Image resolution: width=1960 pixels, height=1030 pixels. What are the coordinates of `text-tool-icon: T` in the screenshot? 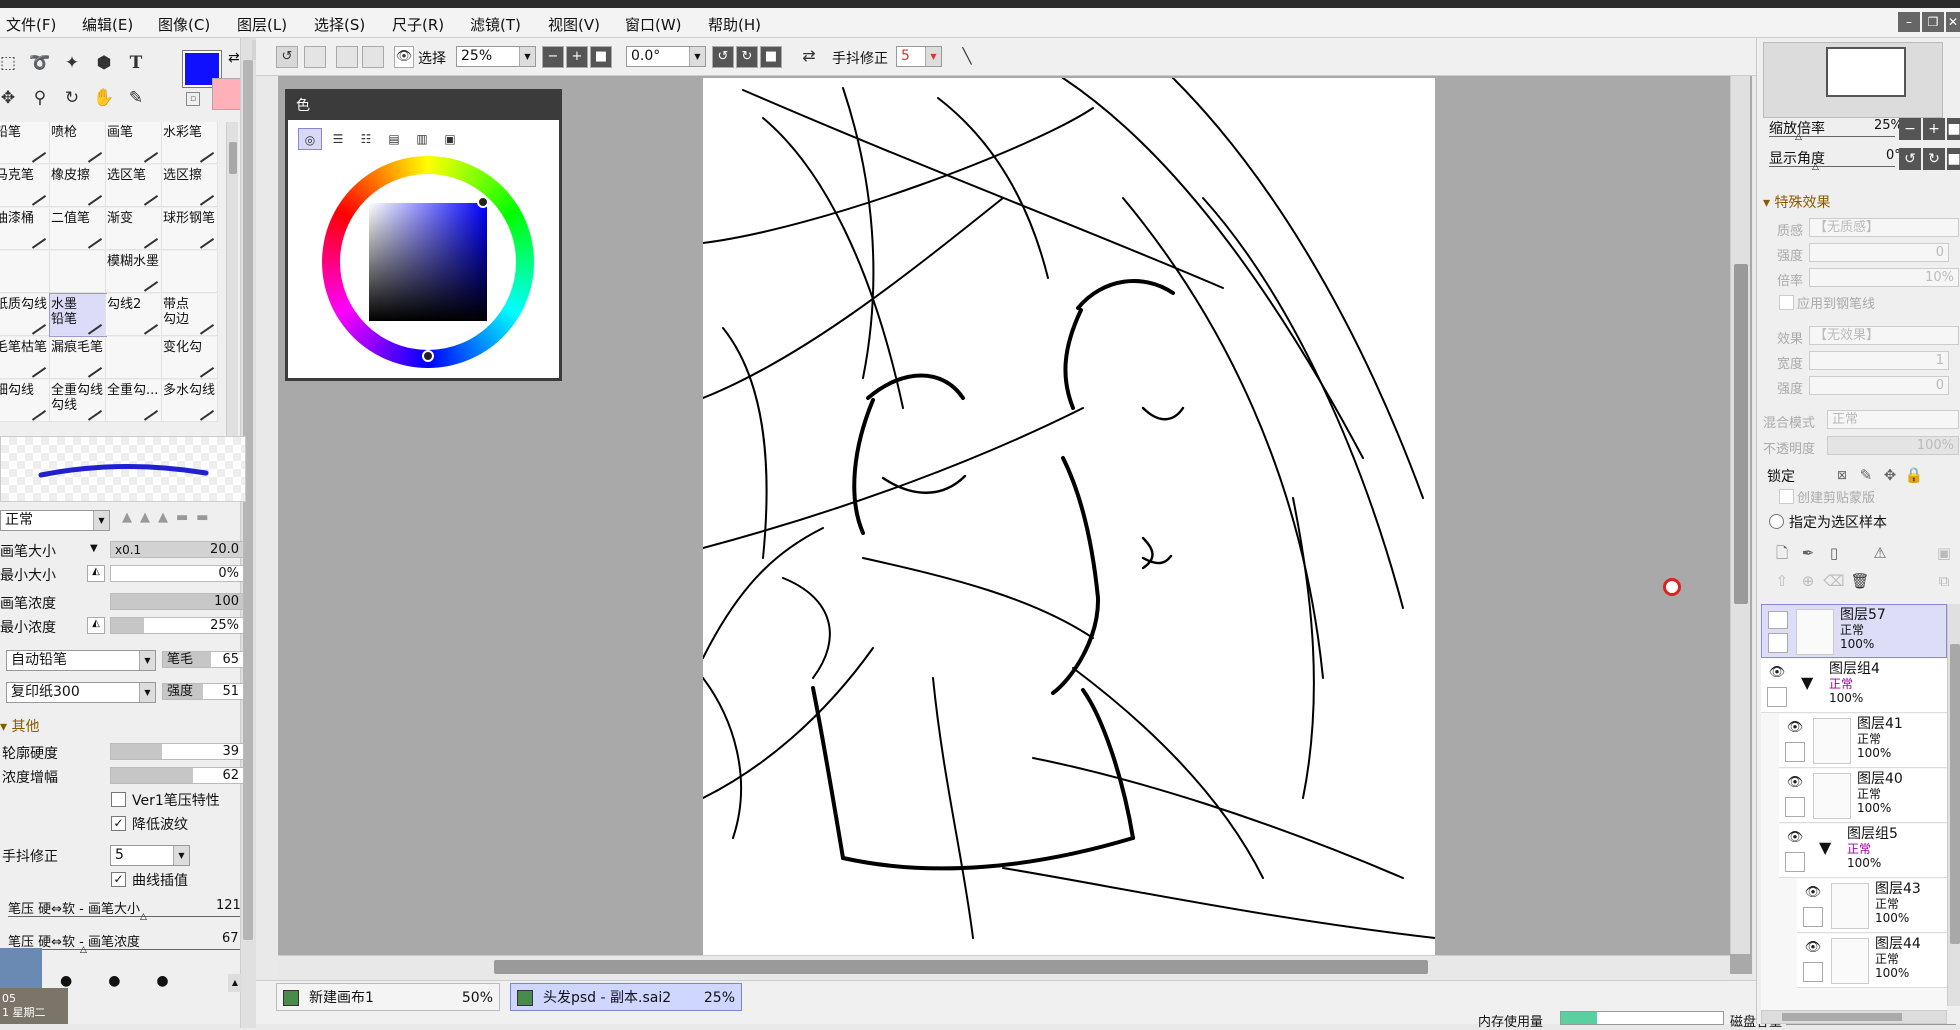 It's located at (136, 63).